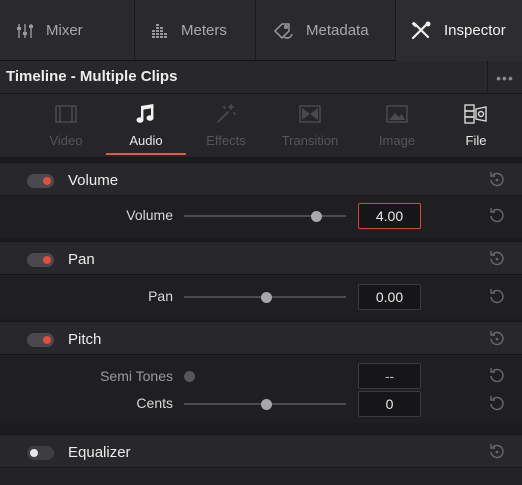 Image resolution: width=522 pixels, height=485 pixels. I want to click on reset-semi-tones-icon, so click(497, 376).